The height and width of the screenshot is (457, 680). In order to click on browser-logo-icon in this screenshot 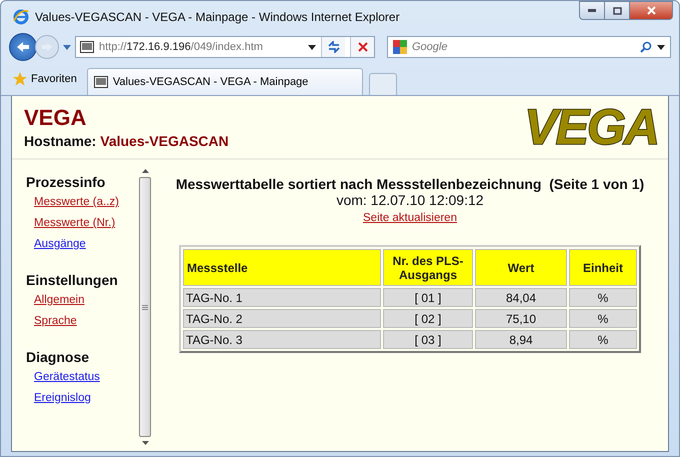, I will do `click(21, 16)`.